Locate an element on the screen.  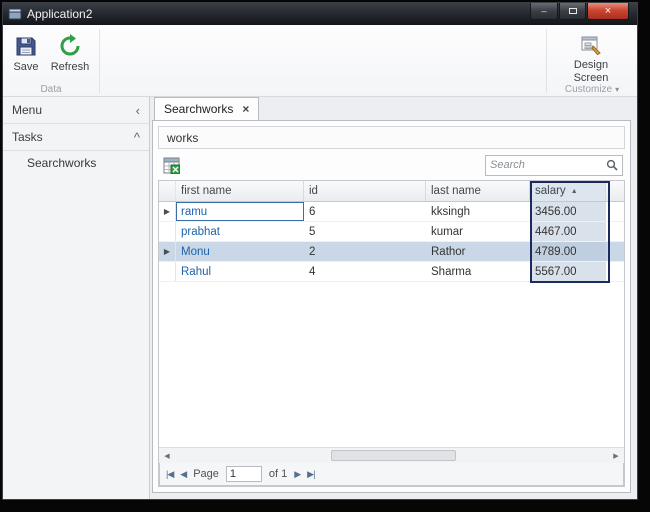
cell-last-name: kumar is located at coordinates (478, 231).